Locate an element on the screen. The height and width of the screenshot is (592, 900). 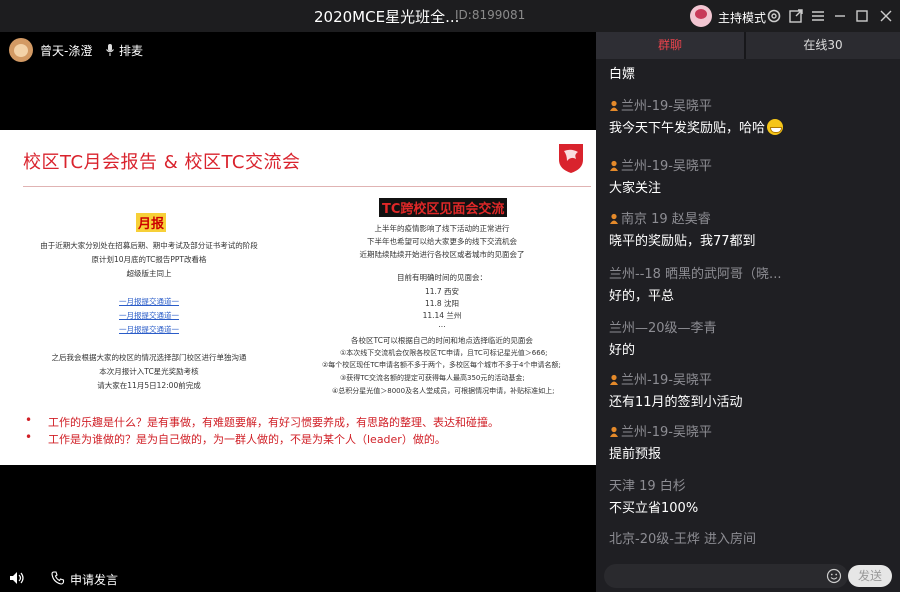
rule-line-4: ③获得TC交流名额的提定可获得每人最高350元的活动基金; is located at coordinates (432, 378).